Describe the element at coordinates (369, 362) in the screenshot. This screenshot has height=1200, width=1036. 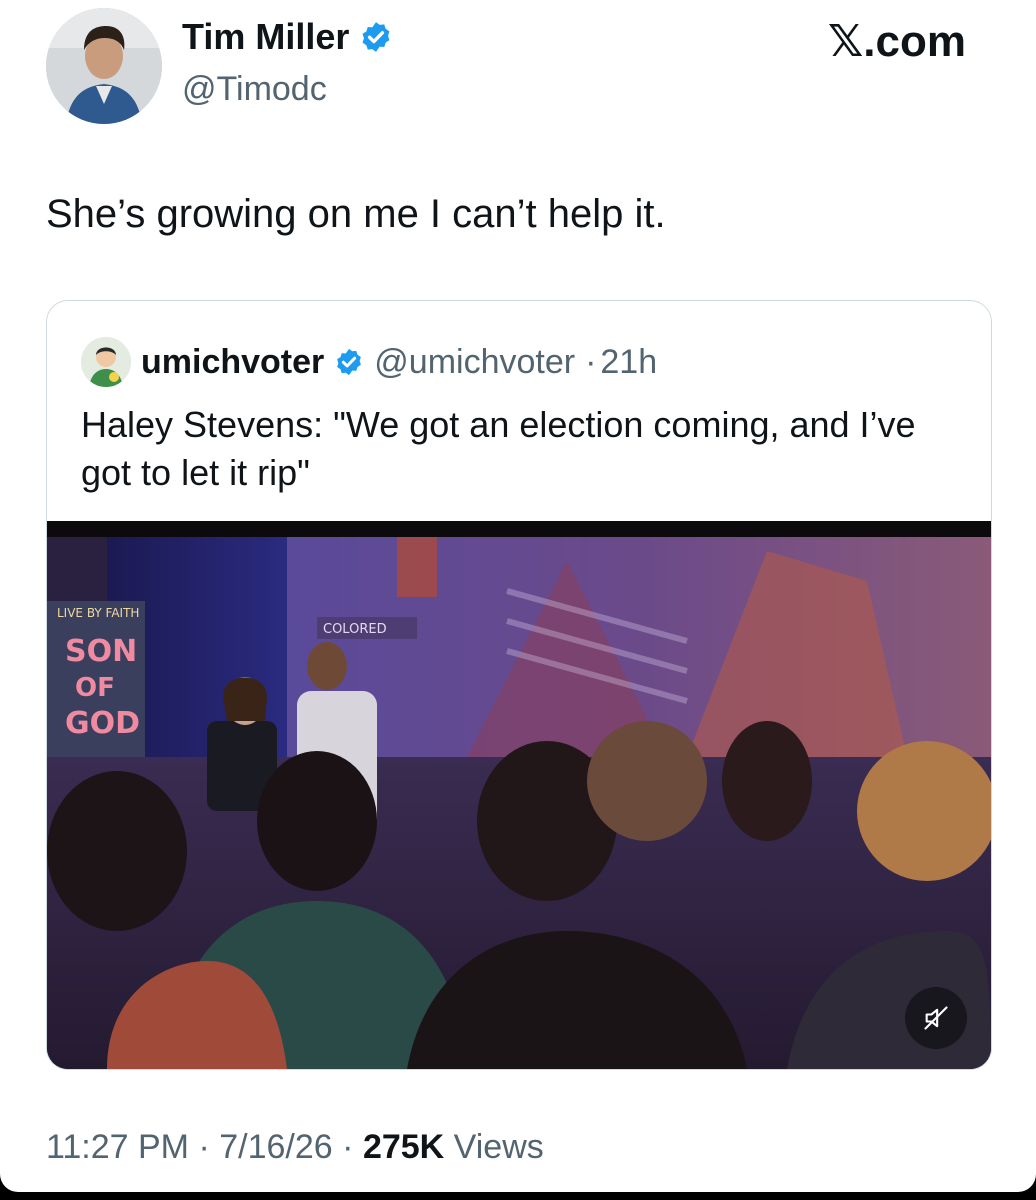
I see `quoted-tweet-header: umichvoter @umichvoter · 21h` at that location.